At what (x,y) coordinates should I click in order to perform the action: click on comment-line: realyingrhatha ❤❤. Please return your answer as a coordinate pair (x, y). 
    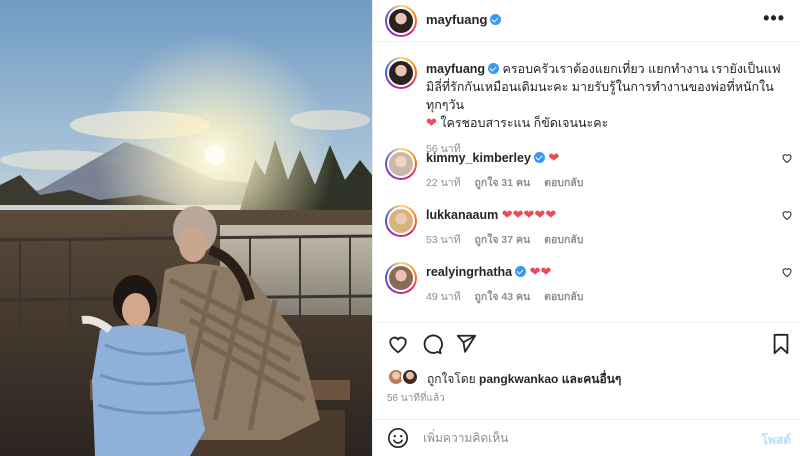
    Looking at the image, I should click on (488, 272).